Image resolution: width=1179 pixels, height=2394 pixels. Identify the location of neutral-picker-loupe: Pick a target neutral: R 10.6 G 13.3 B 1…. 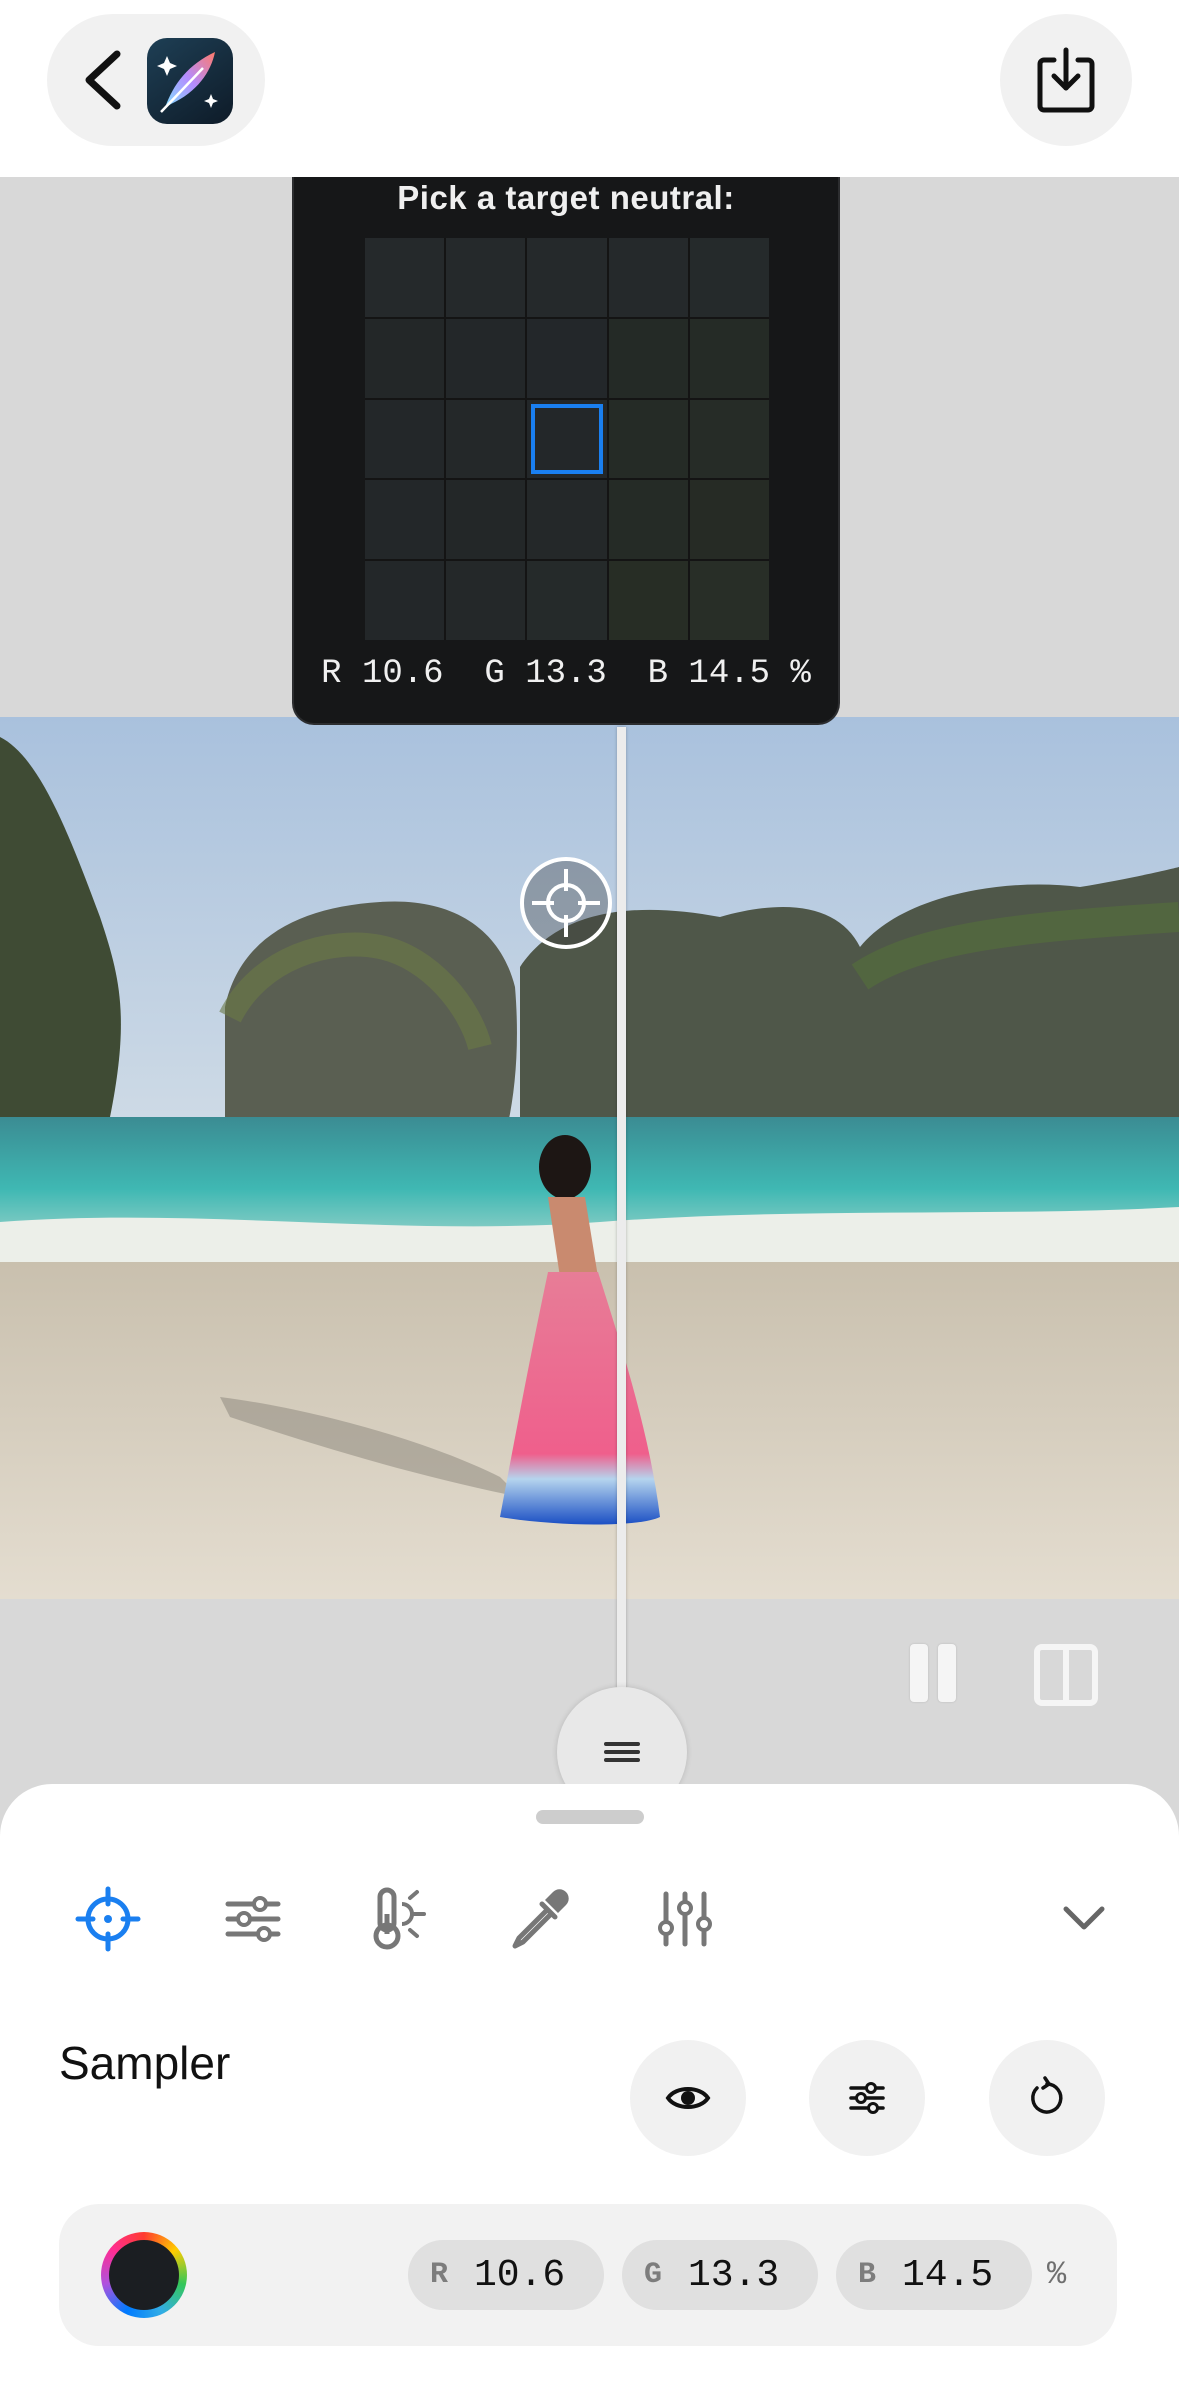
(566, 451).